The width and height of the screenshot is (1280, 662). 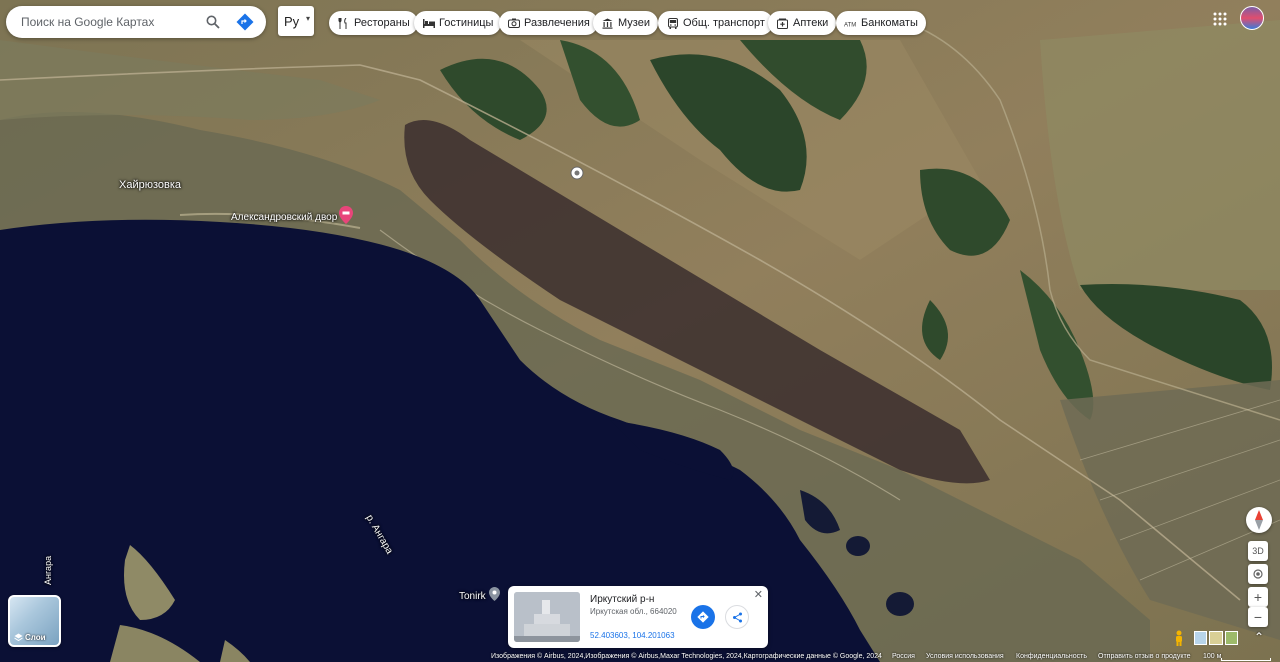 I want to click on my-location-icon, so click(x=1258, y=574).